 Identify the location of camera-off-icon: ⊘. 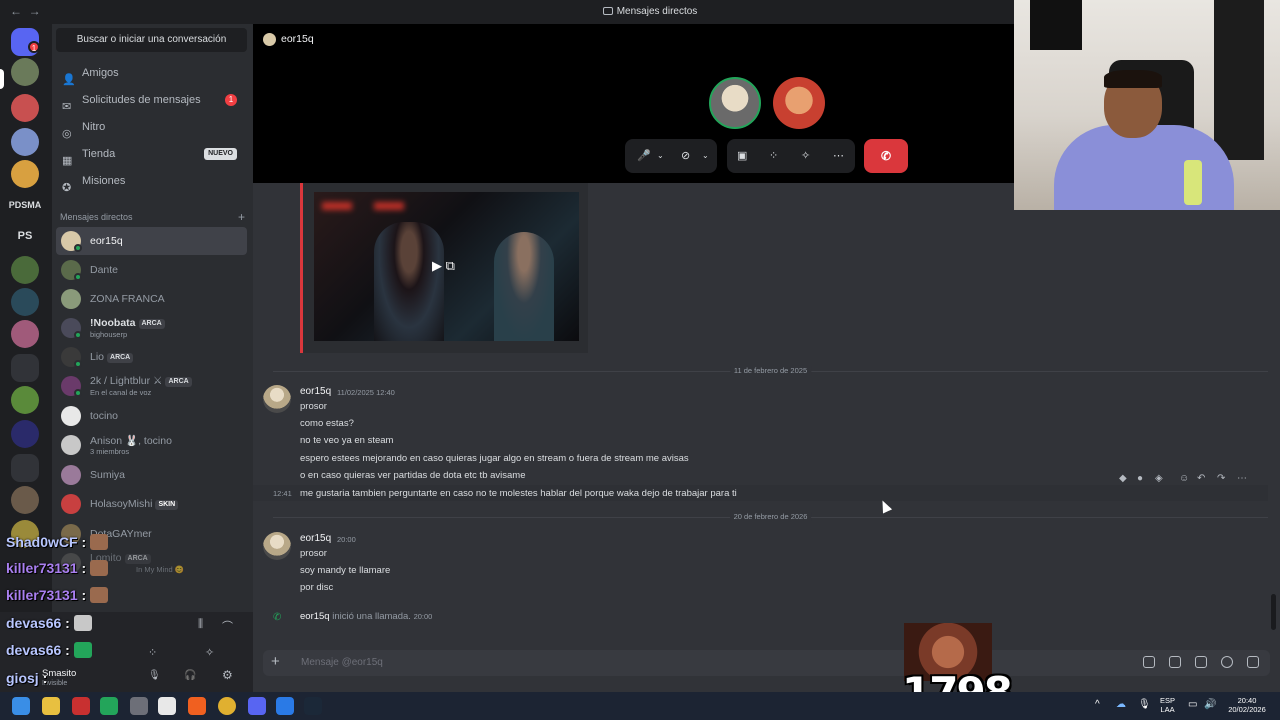
(685, 155).